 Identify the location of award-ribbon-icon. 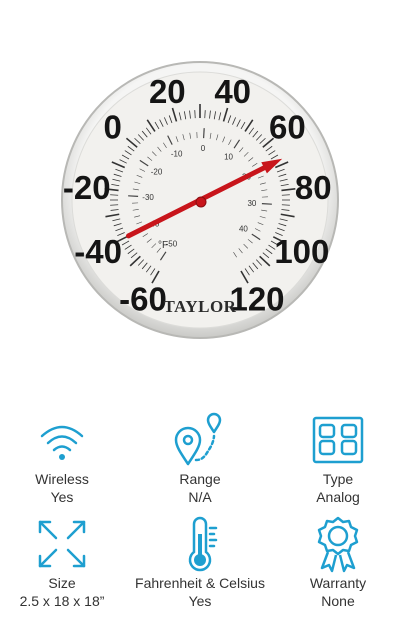
(338, 544).